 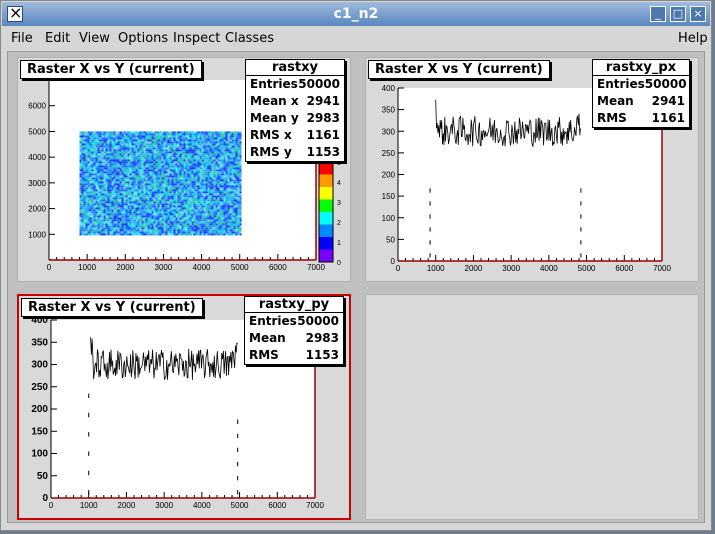 I want to click on menu-options: Options, so click(x=143, y=38).